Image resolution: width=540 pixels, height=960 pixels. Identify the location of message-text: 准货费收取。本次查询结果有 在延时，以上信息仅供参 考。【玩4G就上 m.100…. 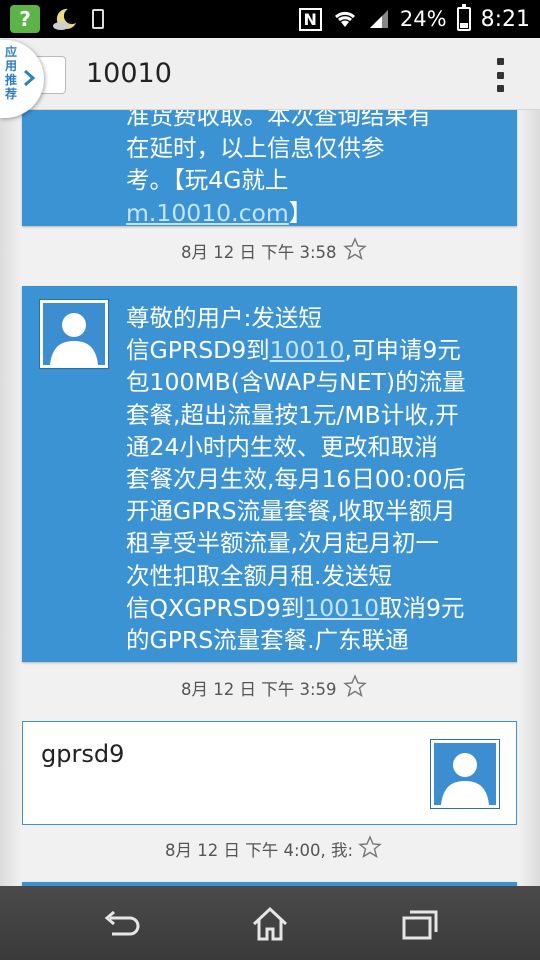
(279, 168).